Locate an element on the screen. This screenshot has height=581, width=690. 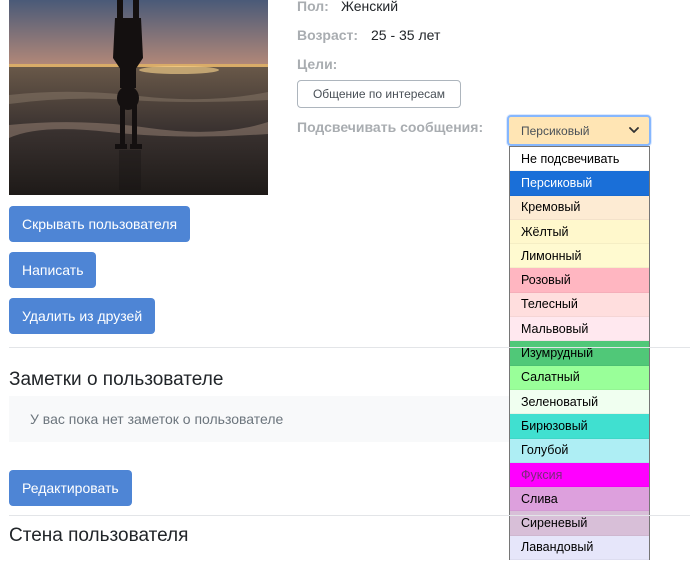
highlight-option: Телесный is located at coordinates (579, 305).